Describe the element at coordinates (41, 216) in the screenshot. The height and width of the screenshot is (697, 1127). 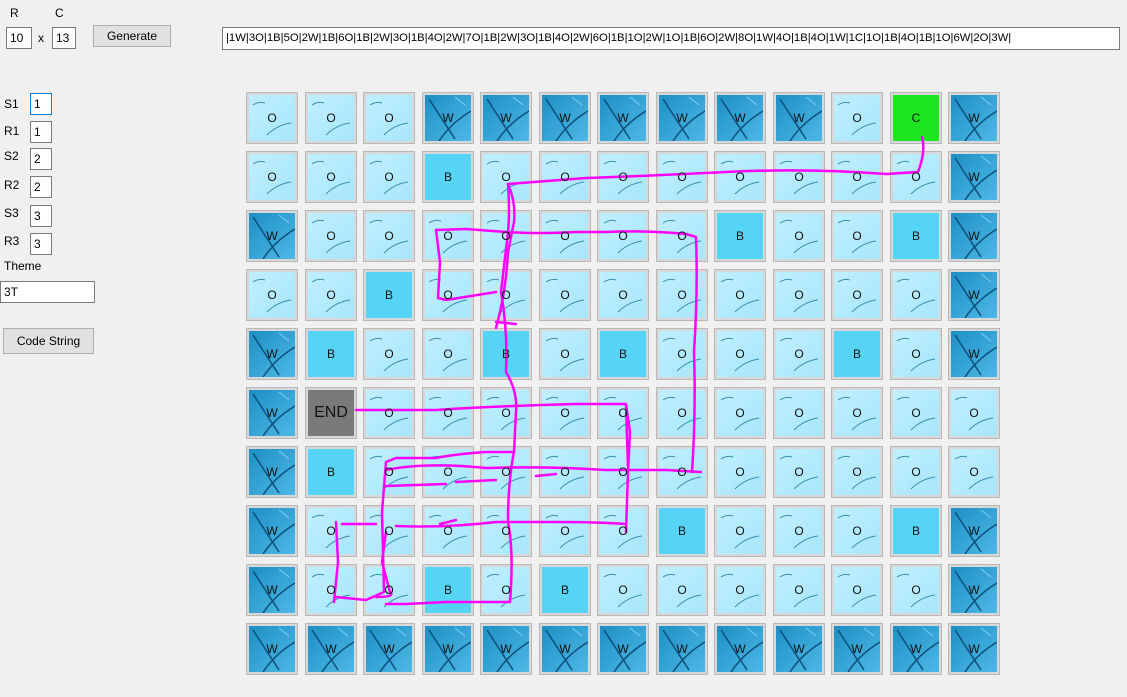
I see `s3-input: 3` at that location.